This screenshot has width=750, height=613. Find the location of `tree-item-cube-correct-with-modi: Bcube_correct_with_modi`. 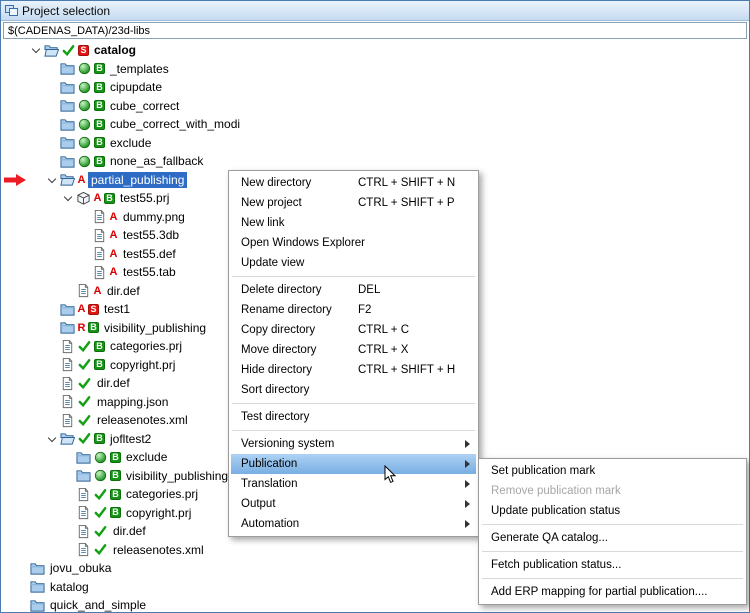

tree-item-cube-correct-with-modi: Bcube_correct_with_modi is located at coordinates (375, 124).